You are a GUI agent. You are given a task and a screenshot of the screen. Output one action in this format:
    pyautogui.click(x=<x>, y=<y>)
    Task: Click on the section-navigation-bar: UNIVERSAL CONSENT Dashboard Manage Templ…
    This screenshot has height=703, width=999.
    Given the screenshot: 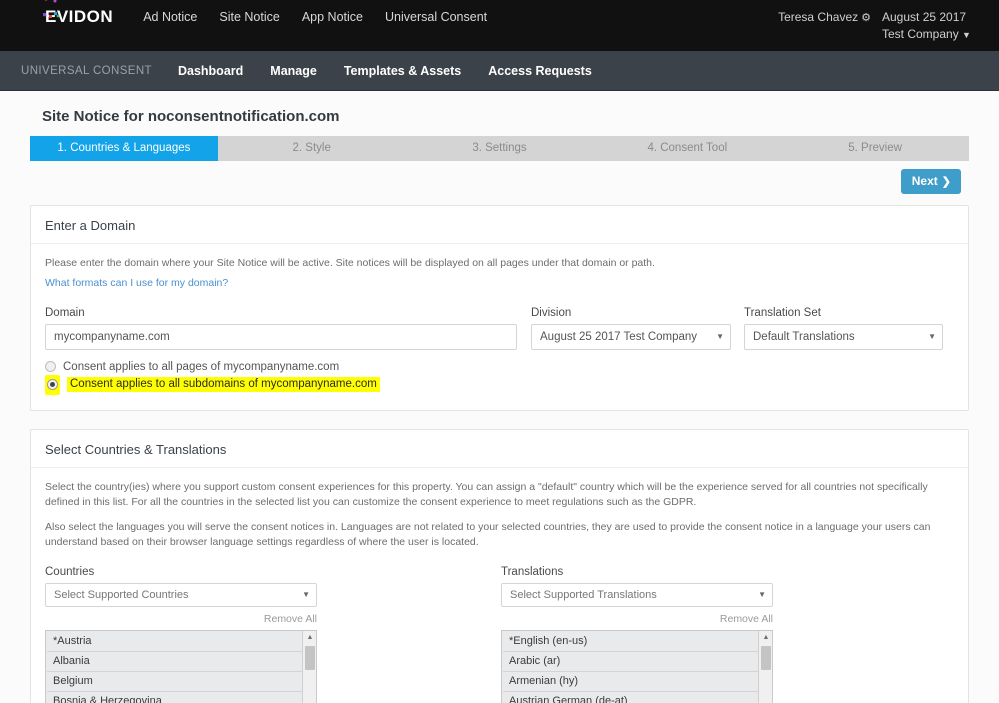 What is the action you would take?
    pyautogui.click(x=499, y=71)
    